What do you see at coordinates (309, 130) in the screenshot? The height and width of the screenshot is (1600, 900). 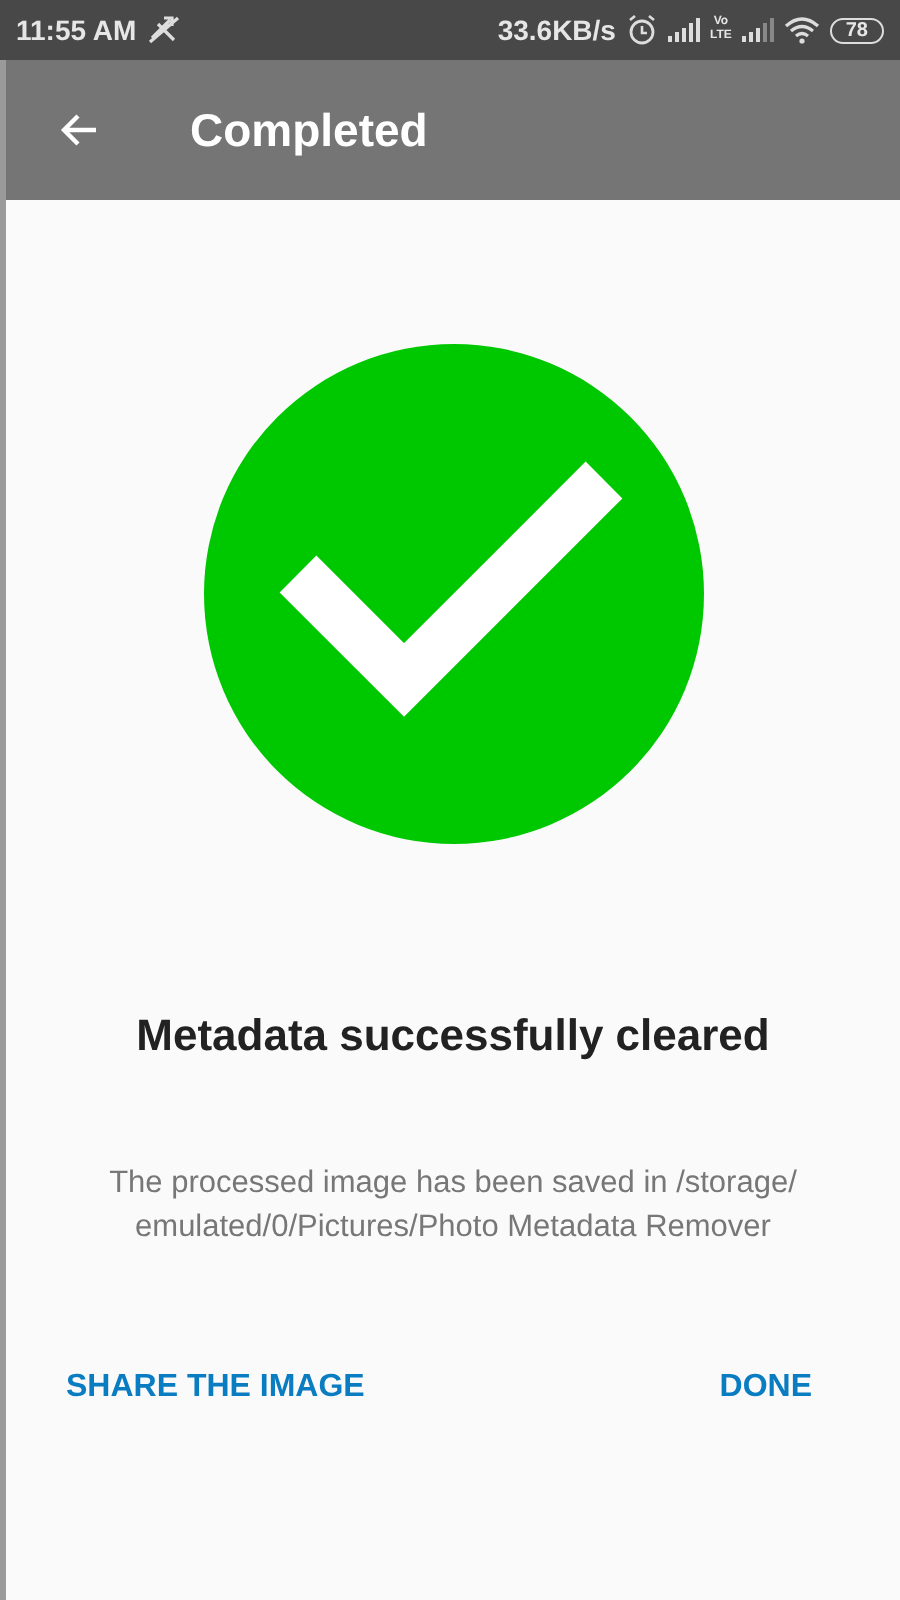 I see `screen-title: Completed` at bounding box center [309, 130].